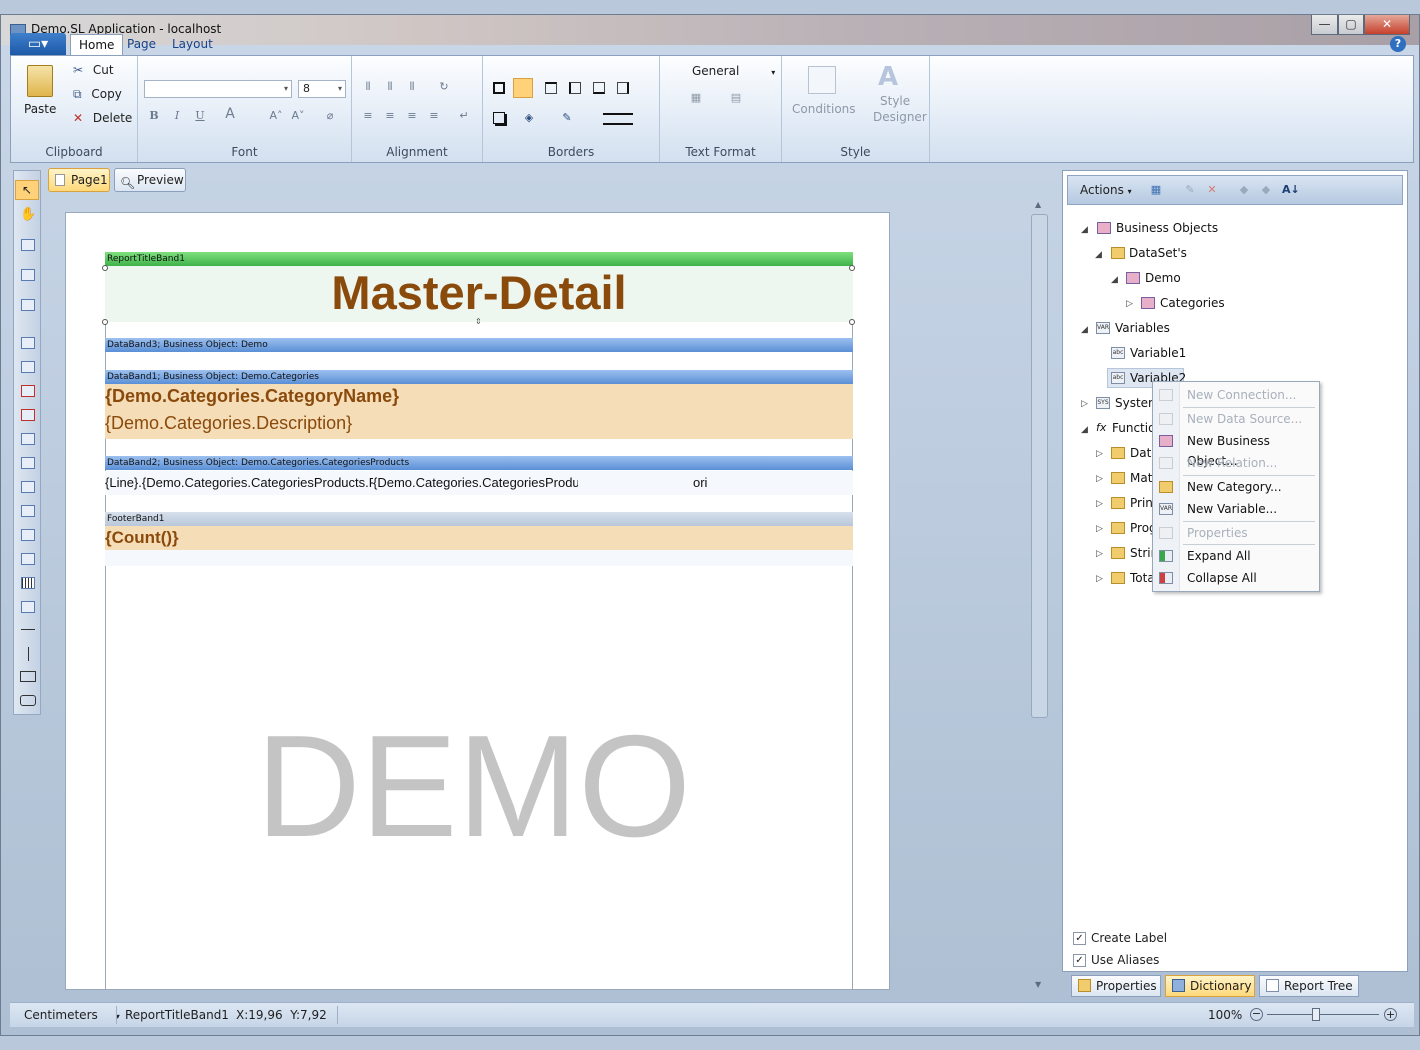 The image size is (1420, 1050). What do you see at coordinates (893, 99) in the screenshot?
I see `style-designer-button: A Style Designer` at bounding box center [893, 99].